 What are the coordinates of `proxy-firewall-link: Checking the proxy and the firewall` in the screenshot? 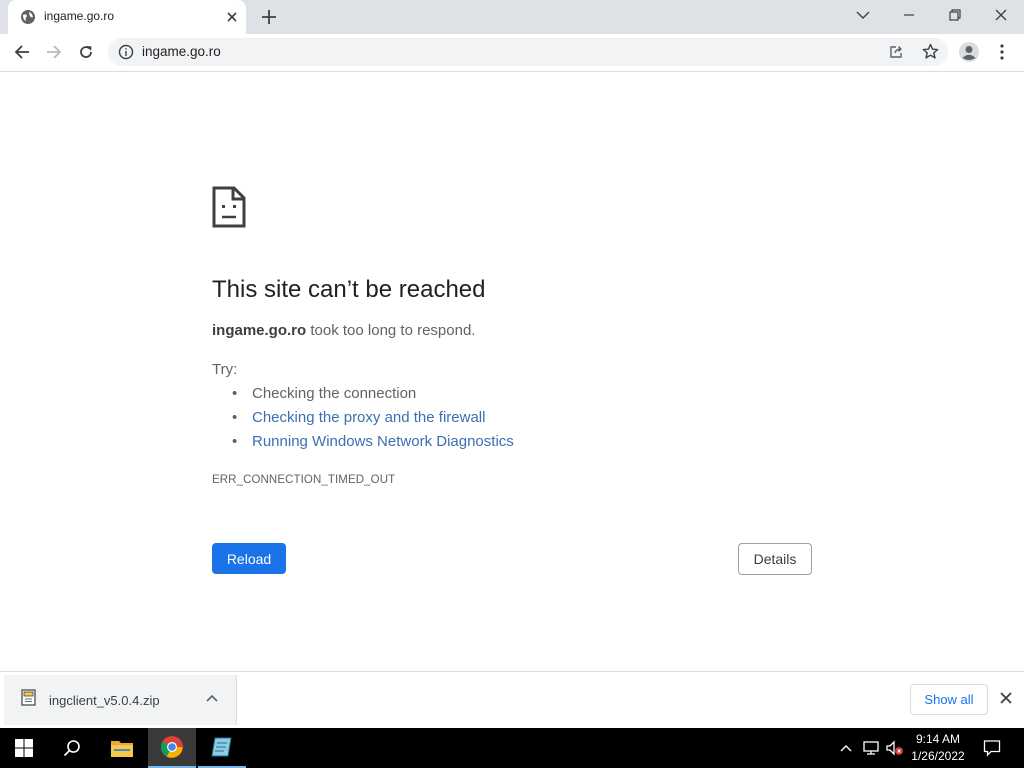 It's located at (368, 417).